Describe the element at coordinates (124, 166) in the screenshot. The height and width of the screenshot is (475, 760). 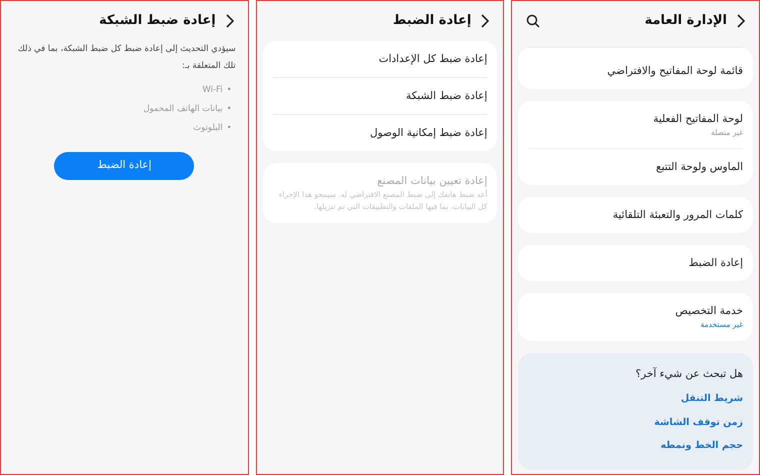
I see `reset-button: إعادة الضبط` at that location.